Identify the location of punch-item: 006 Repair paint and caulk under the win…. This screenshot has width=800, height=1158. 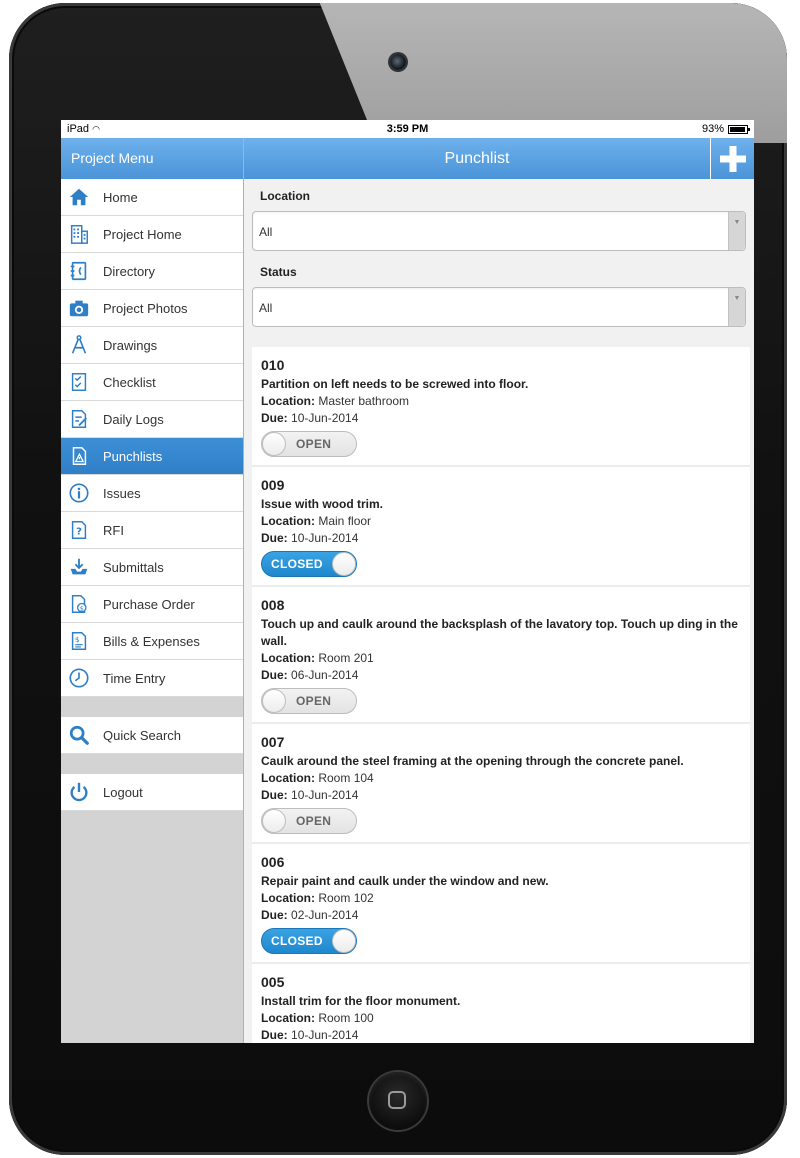
(501, 904).